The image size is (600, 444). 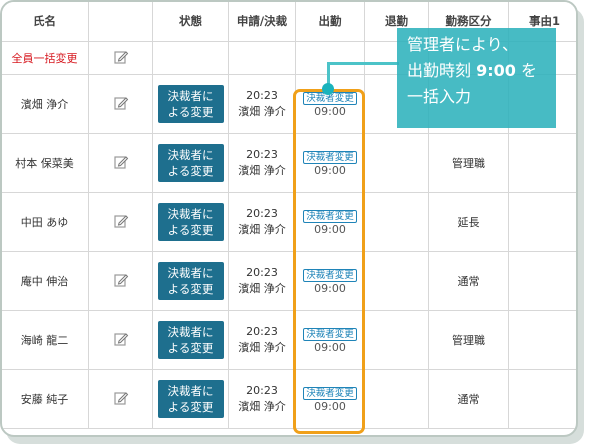 I want to click on callout-line2: 出勤時刻 9:00 を, so click(x=481, y=71).